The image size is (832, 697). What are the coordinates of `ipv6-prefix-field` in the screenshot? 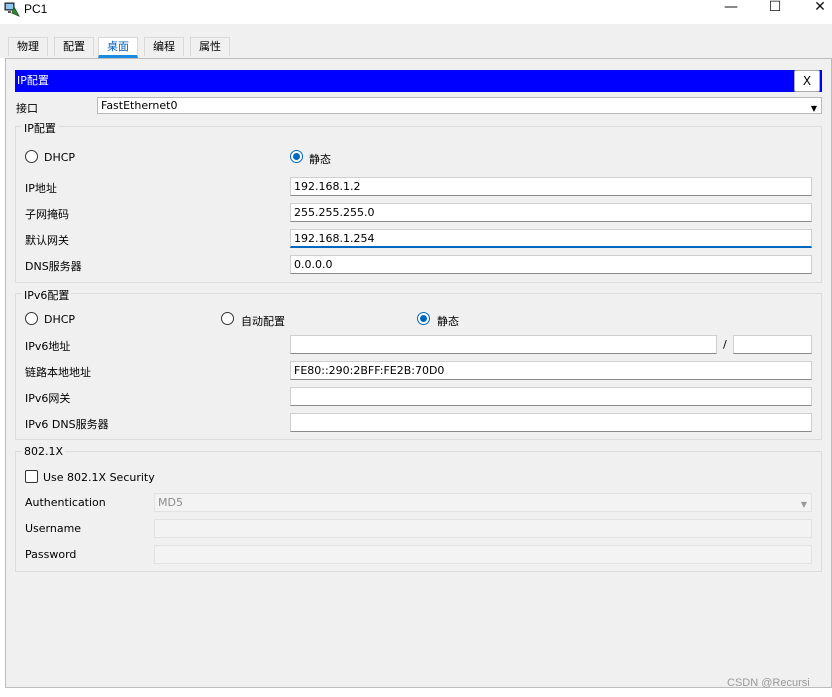 It's located at (772, 344).